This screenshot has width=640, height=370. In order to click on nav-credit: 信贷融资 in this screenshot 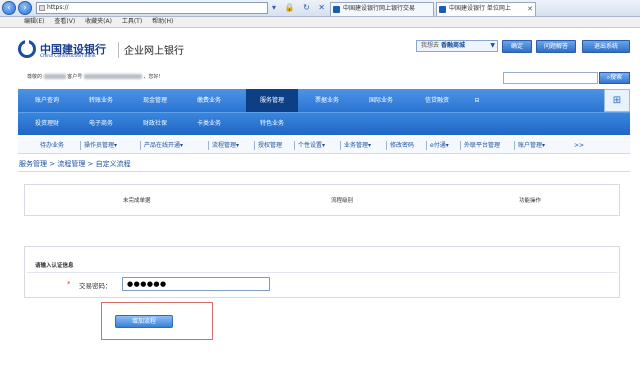, I will do `click(437, 100)`.